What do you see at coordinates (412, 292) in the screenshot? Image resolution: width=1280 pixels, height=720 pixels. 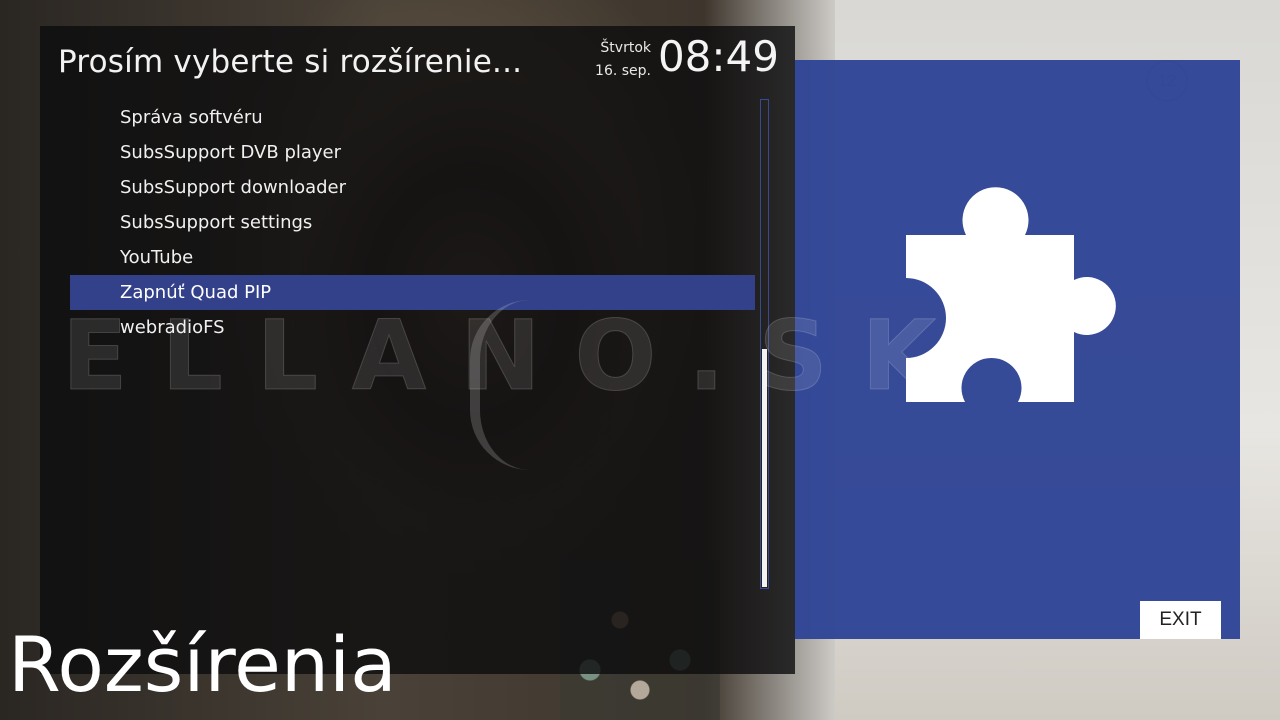 I see `list-item-quad-pip: Zapnúť Quad PIP` at bounding box center [412, 292].